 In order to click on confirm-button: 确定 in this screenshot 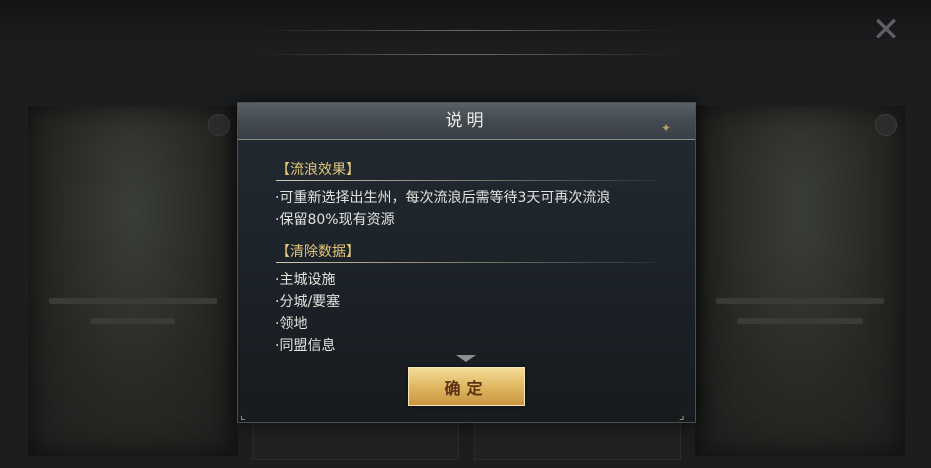, I will do `click(466, 386)`.